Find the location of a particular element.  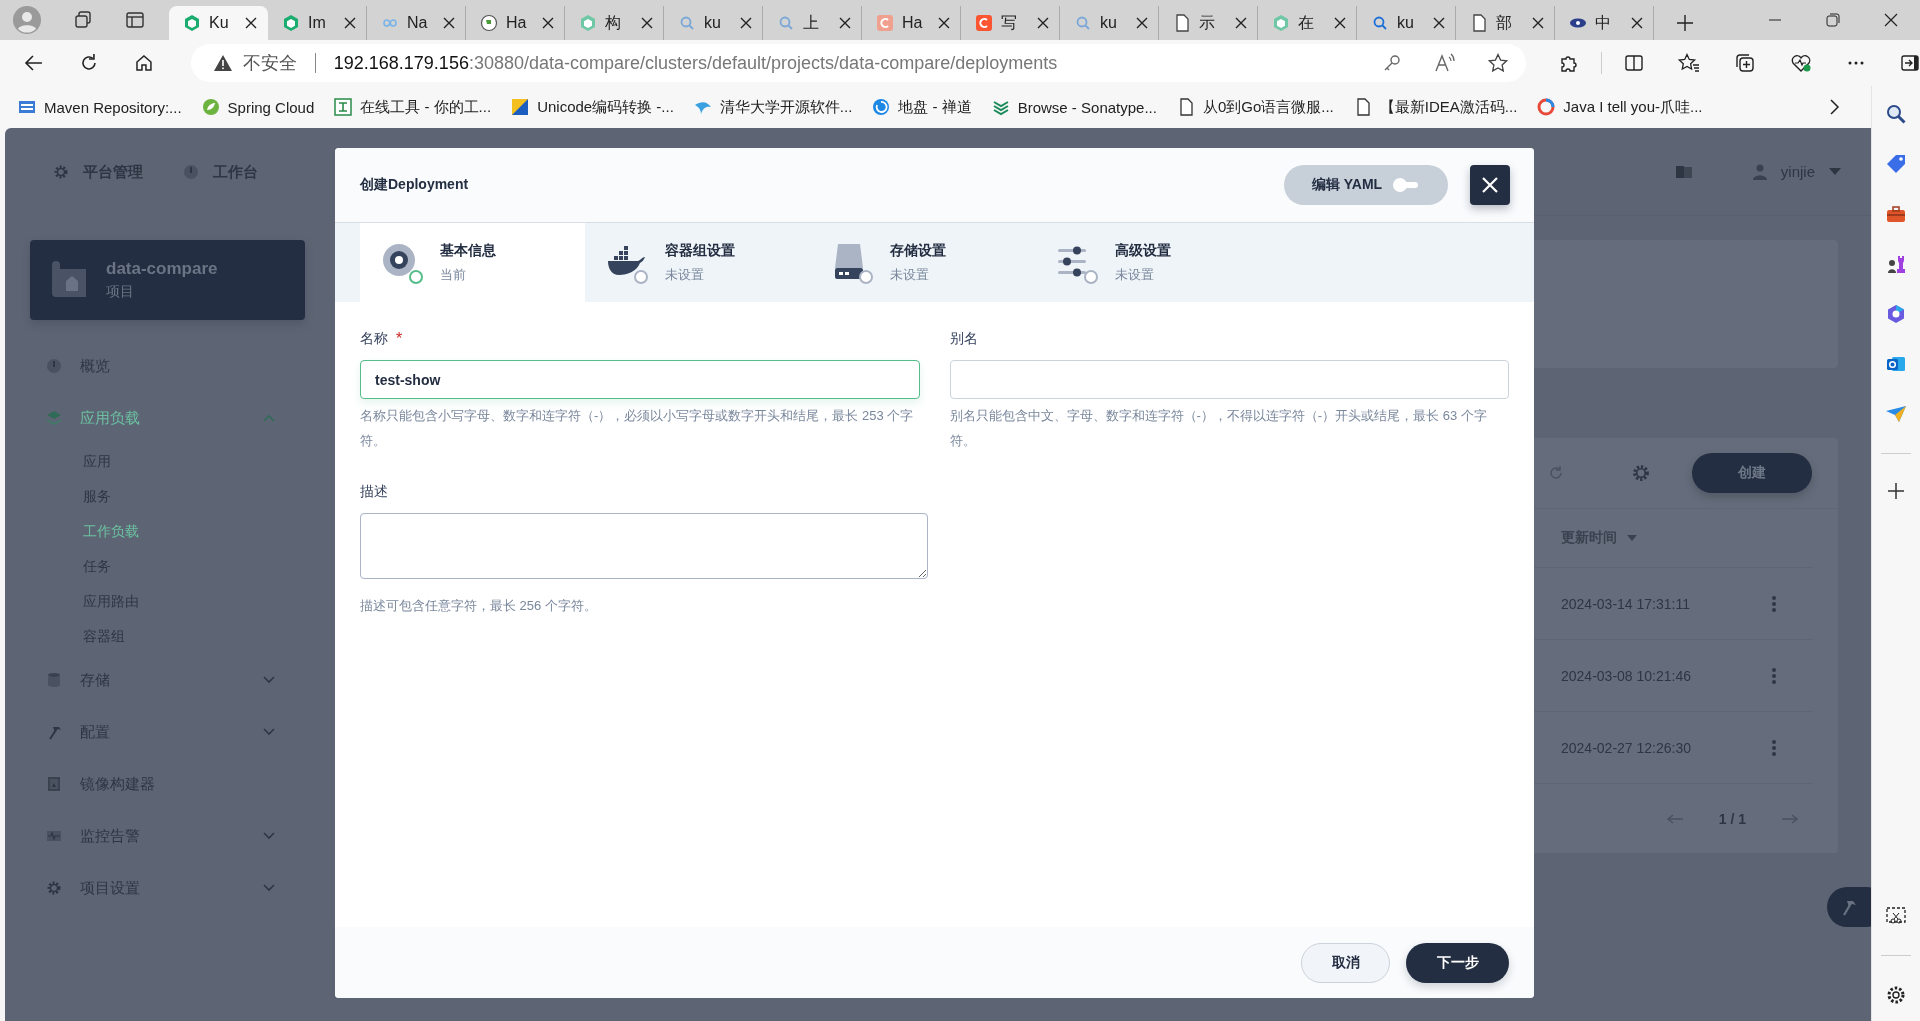

browser-tab: Na is located at coordinates (416, 23).